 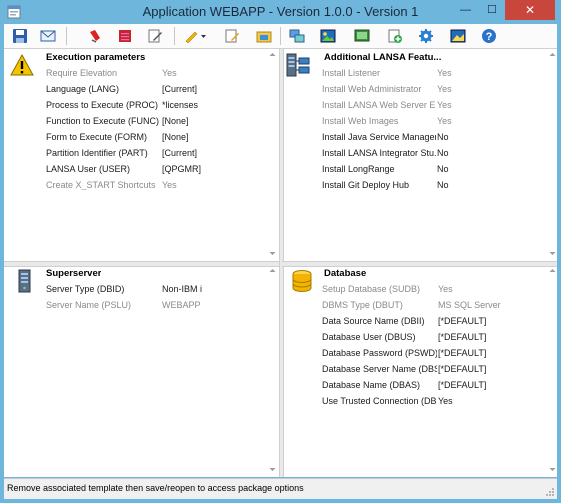 What do you see at coordinates (379, 385) in the screenshot?
I see `property-label: Database Name (DBAS)` at bounding box center [379, 385].